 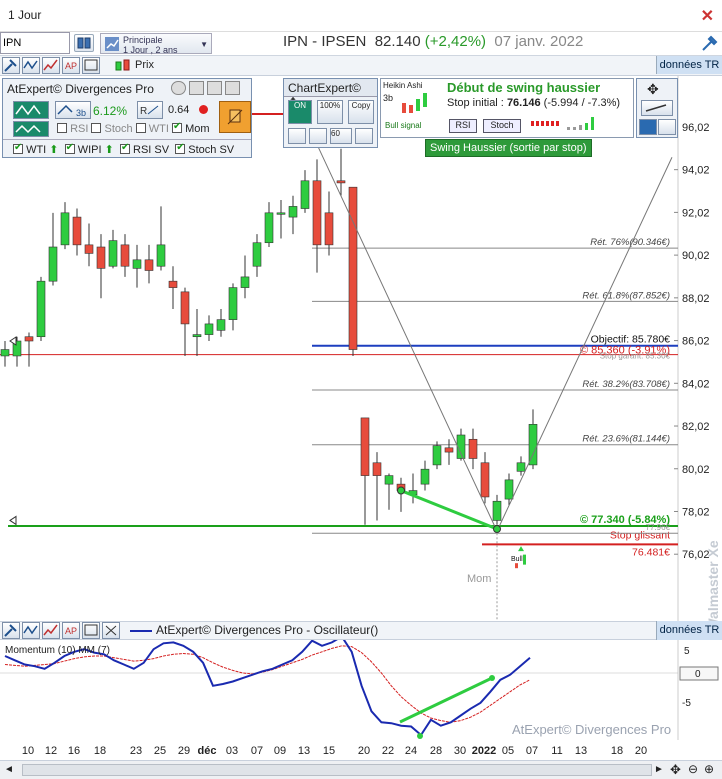 I want to click on bell-icon, so click(x=235, y=117).